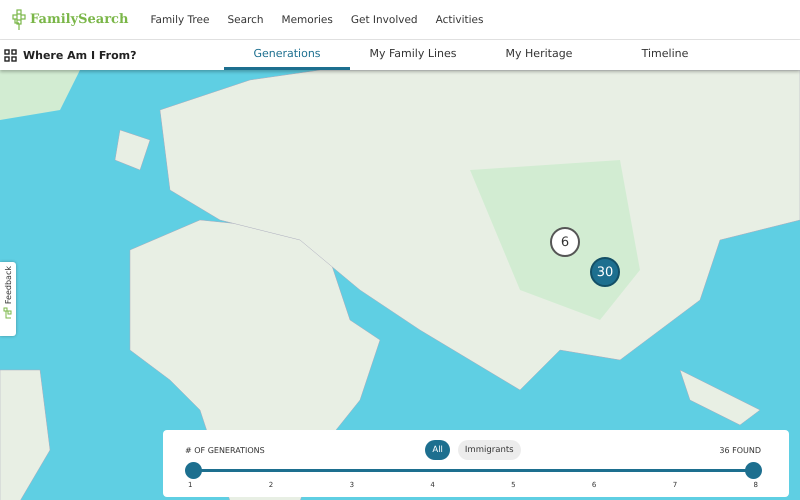  Describe the element at coordinates (740, 450) in the screenshot. I see `found-count: 36 FOUND` at that location.